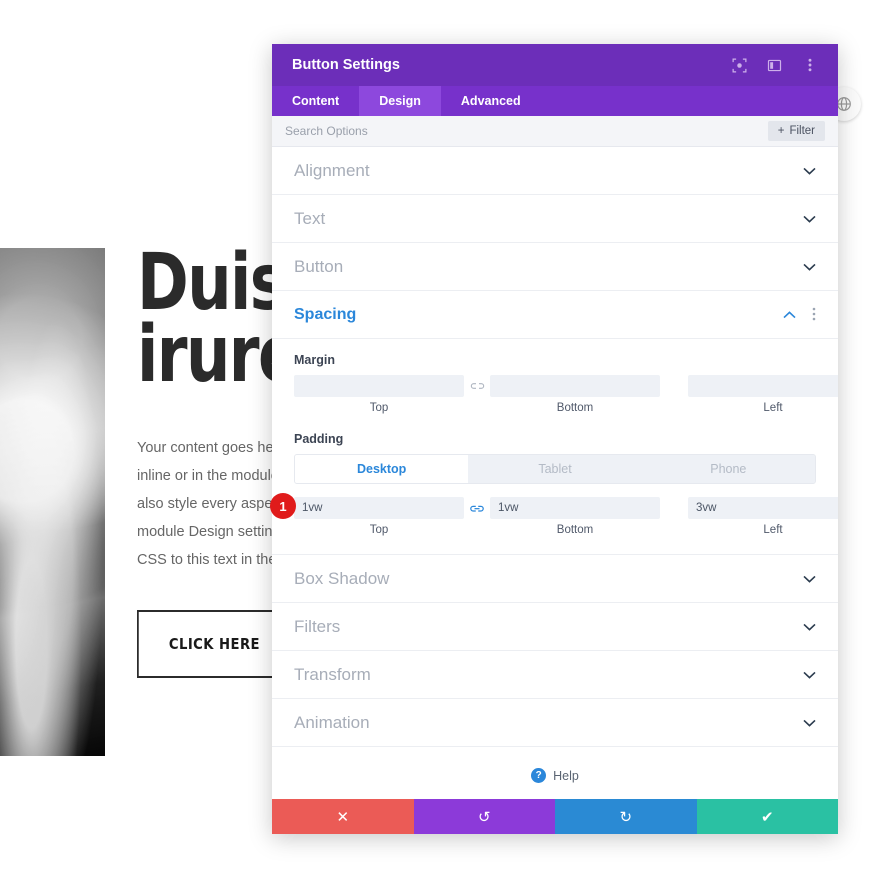 This screenshot has width=880, height=875. Describe the element at coordinates (555, 219) in the screenshot. I see `section-text: Text` at that location.